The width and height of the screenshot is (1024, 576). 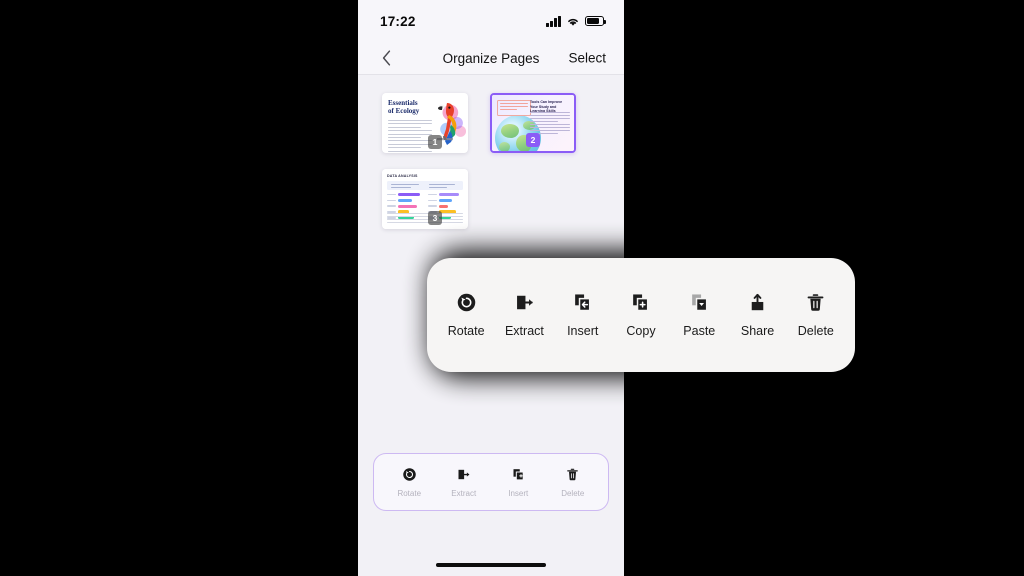 I want to click on toolbar-insert-button: Insert, so click(x=518, y=482).